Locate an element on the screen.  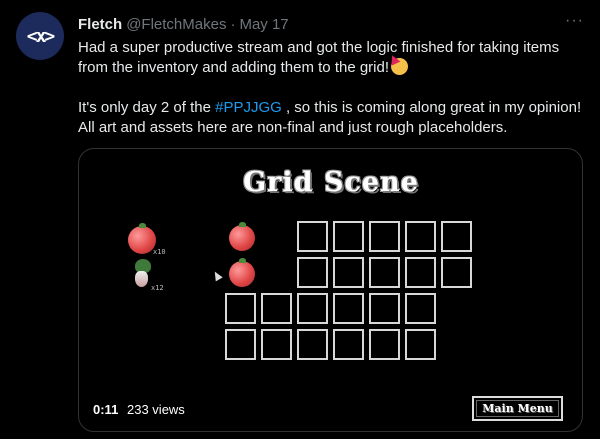
more-options-icon: ··· is located at coordinates (574, 21).